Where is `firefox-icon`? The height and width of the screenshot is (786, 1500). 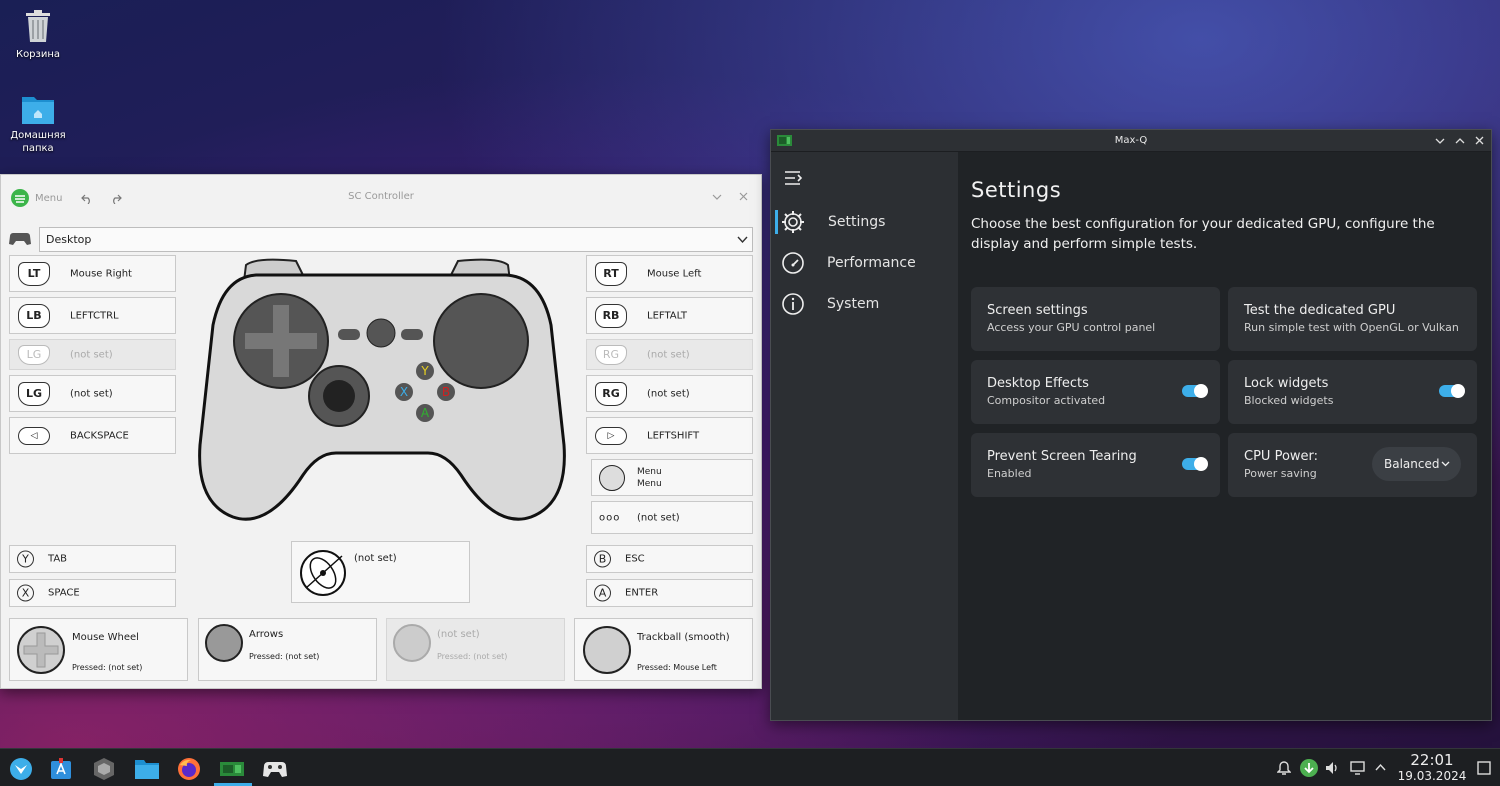
firefox-icon is located at coordinates (189, 769).